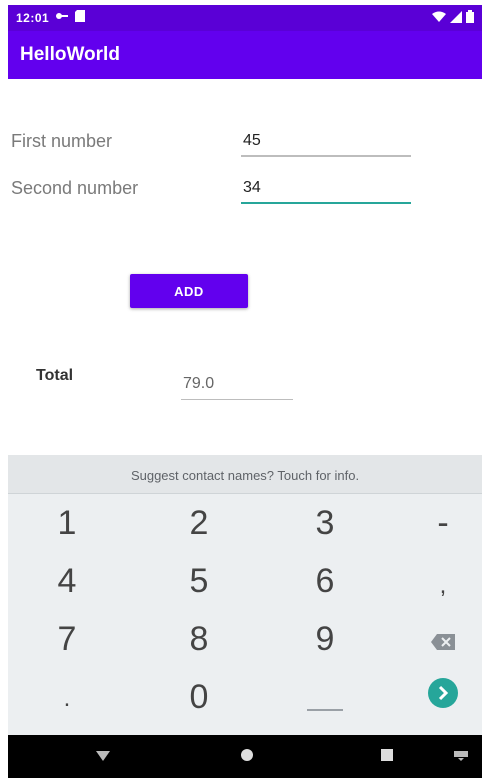 The height and width of the screenshot is (778, 490). I want to click on status-time: 12:01, so click(33, 17).